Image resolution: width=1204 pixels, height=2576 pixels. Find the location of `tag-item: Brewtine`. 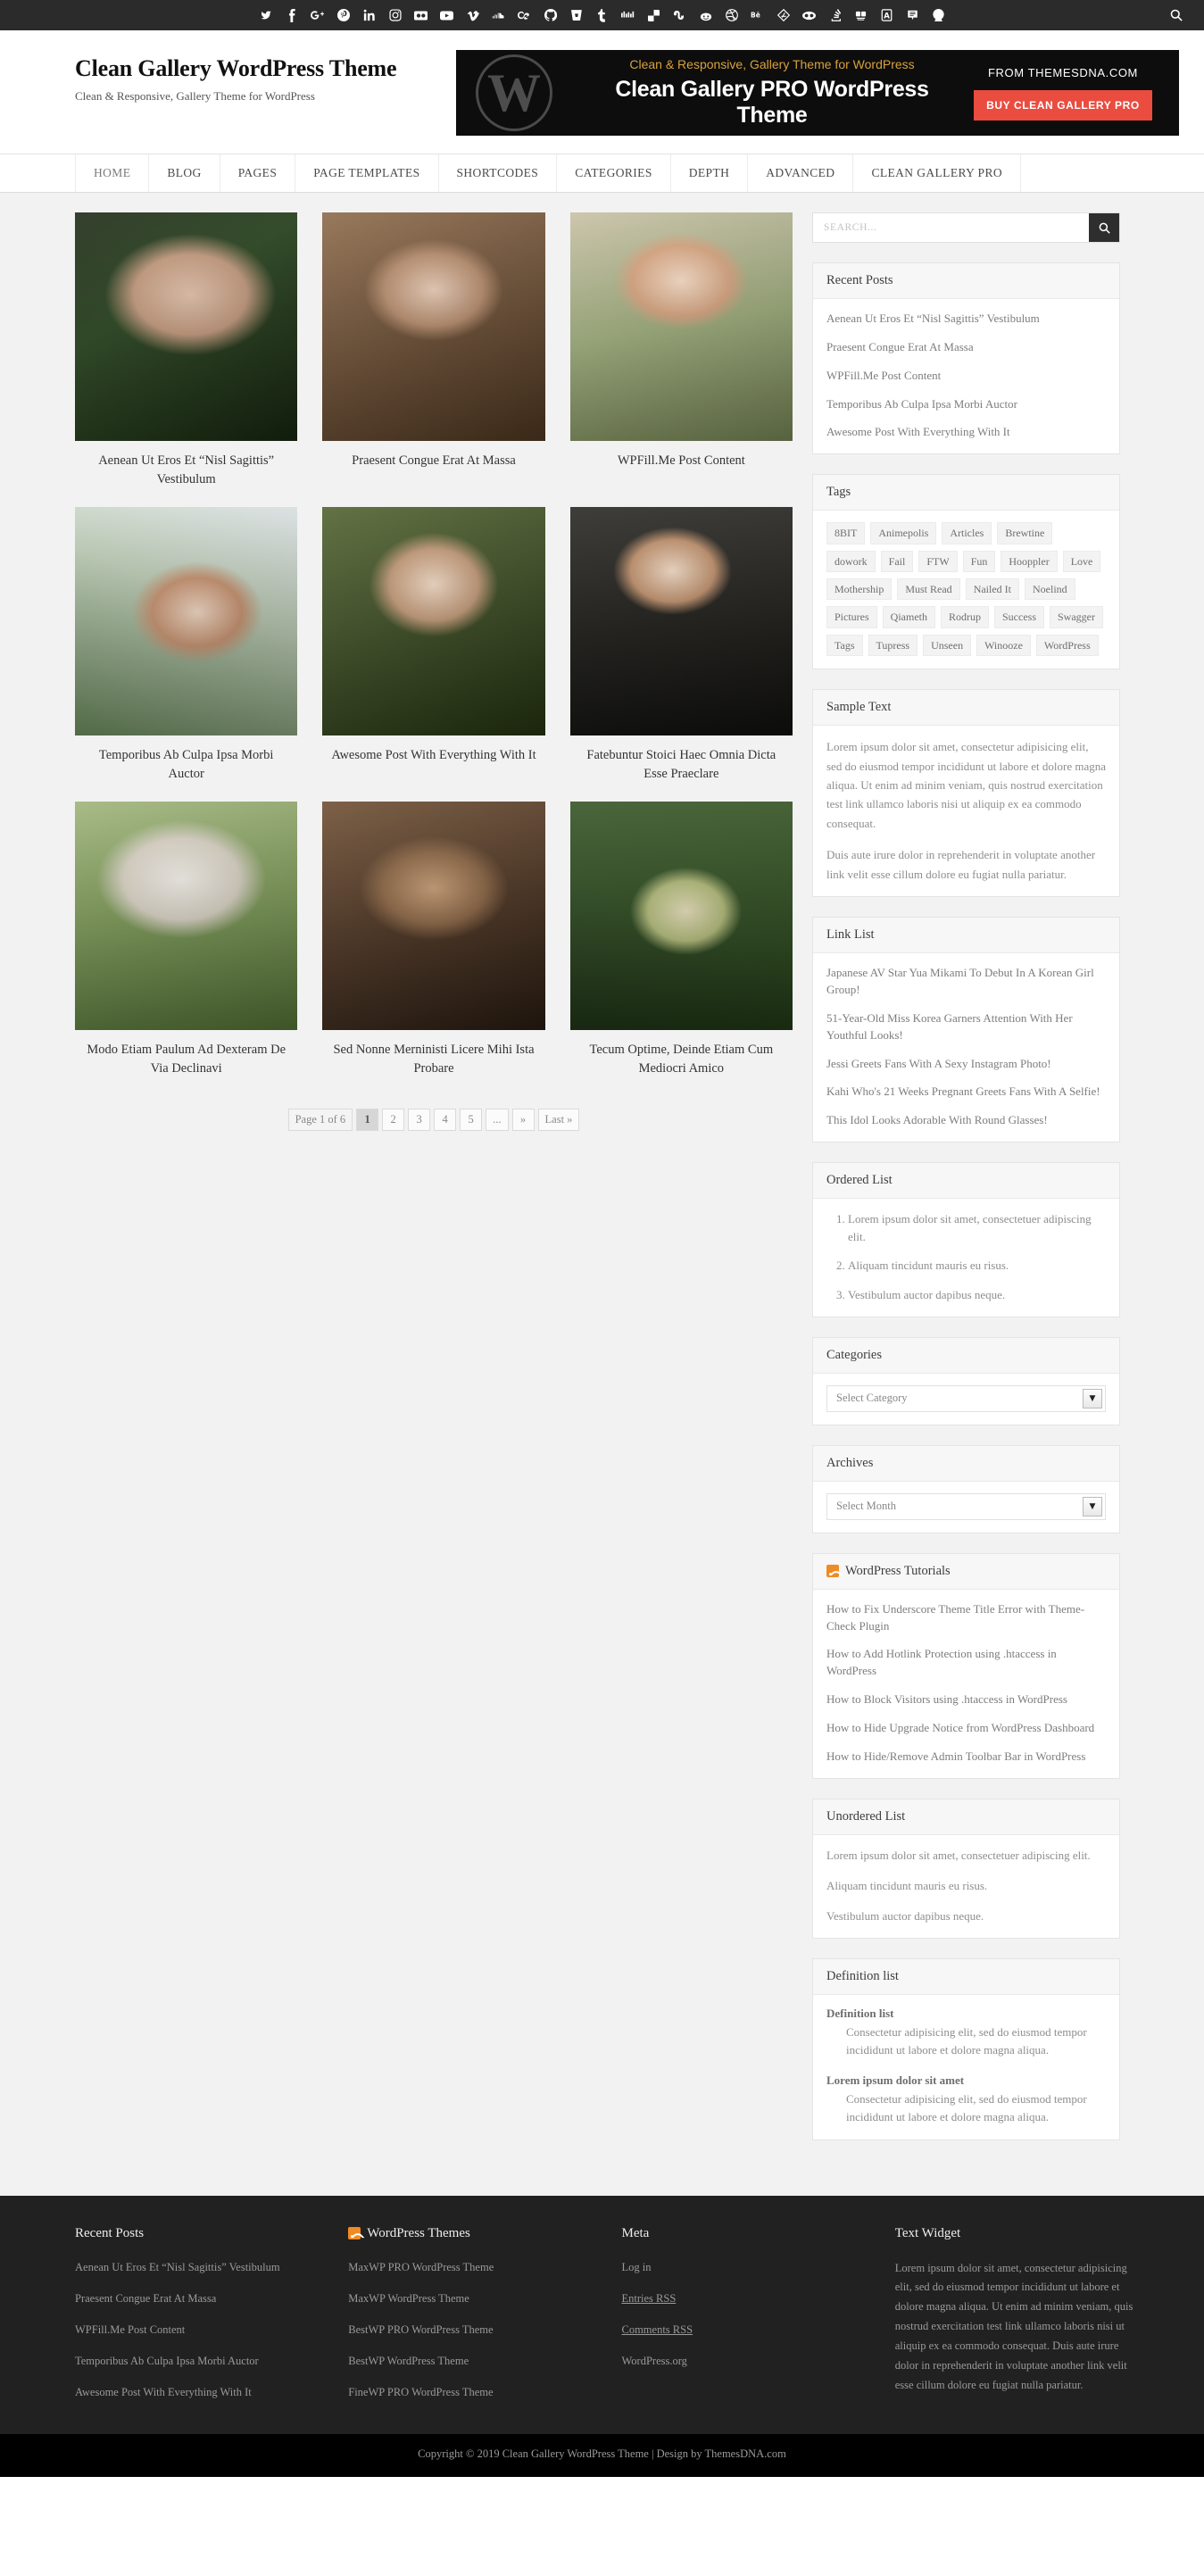

tag-item: Brewtine is located at coordinates (1025, 533).